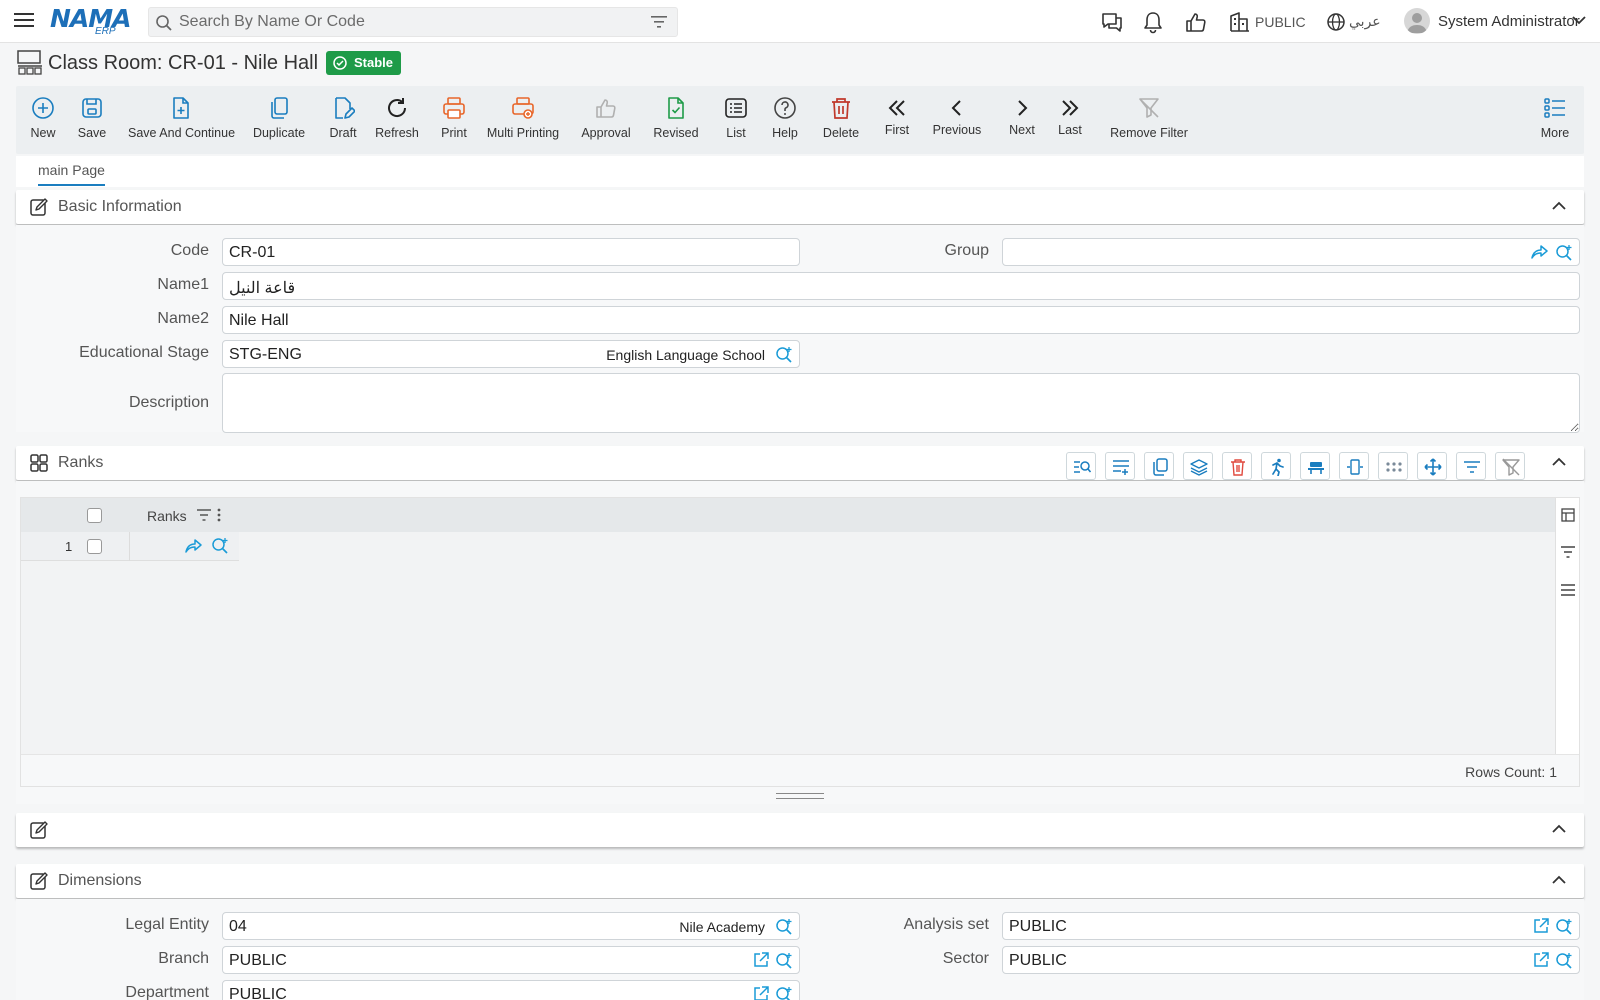 The image size is (1600, 1000). Describe the element at coordinates (24, 20) in the screenshot. I see `menu-icon` at that location.